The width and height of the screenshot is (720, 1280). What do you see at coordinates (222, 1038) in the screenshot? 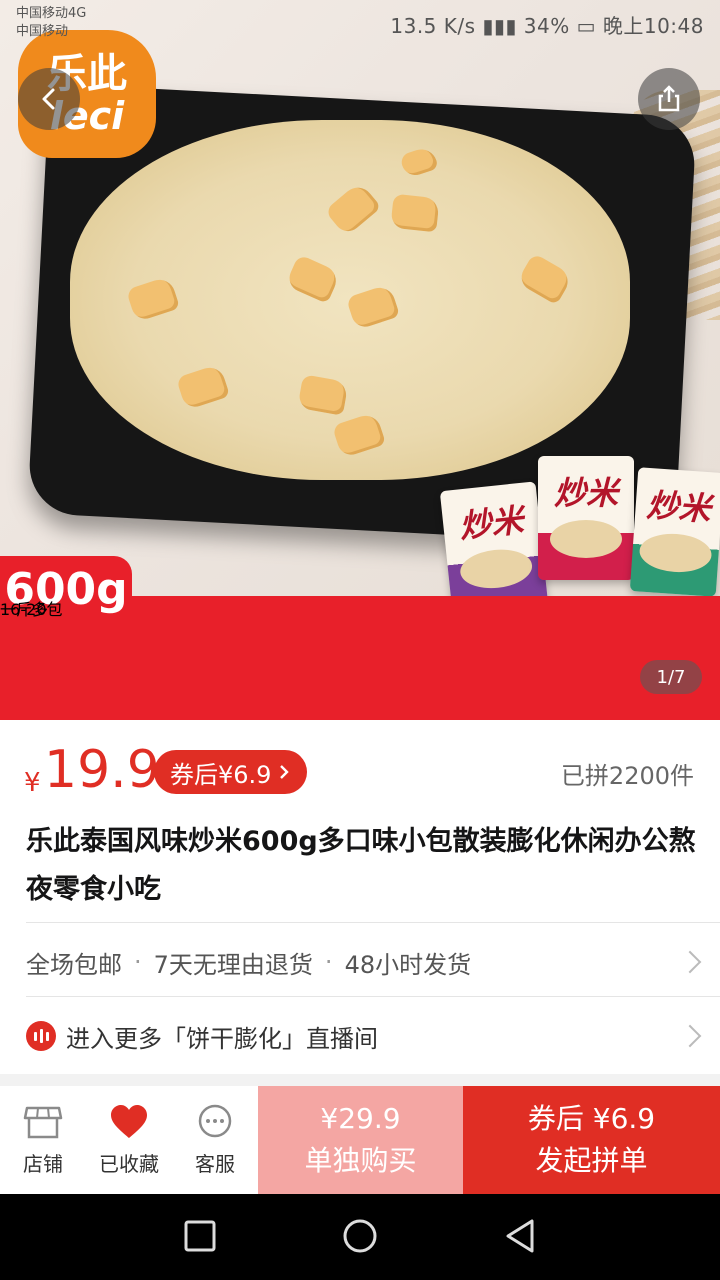
I see `live-room-text: 进入更多「饼干膨化」直播间` at bounding box center [222, 1038].